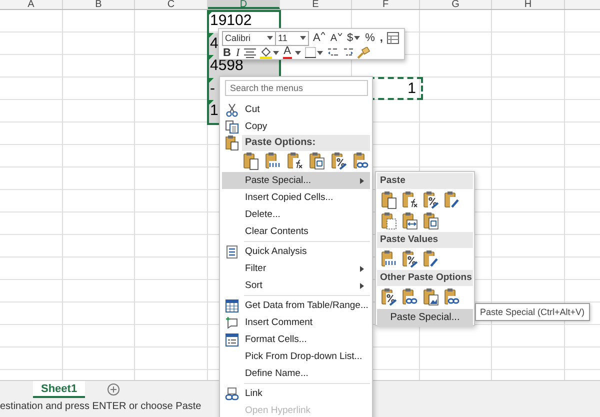  I want to click on section-header: Paste Values, so click(425, 240).